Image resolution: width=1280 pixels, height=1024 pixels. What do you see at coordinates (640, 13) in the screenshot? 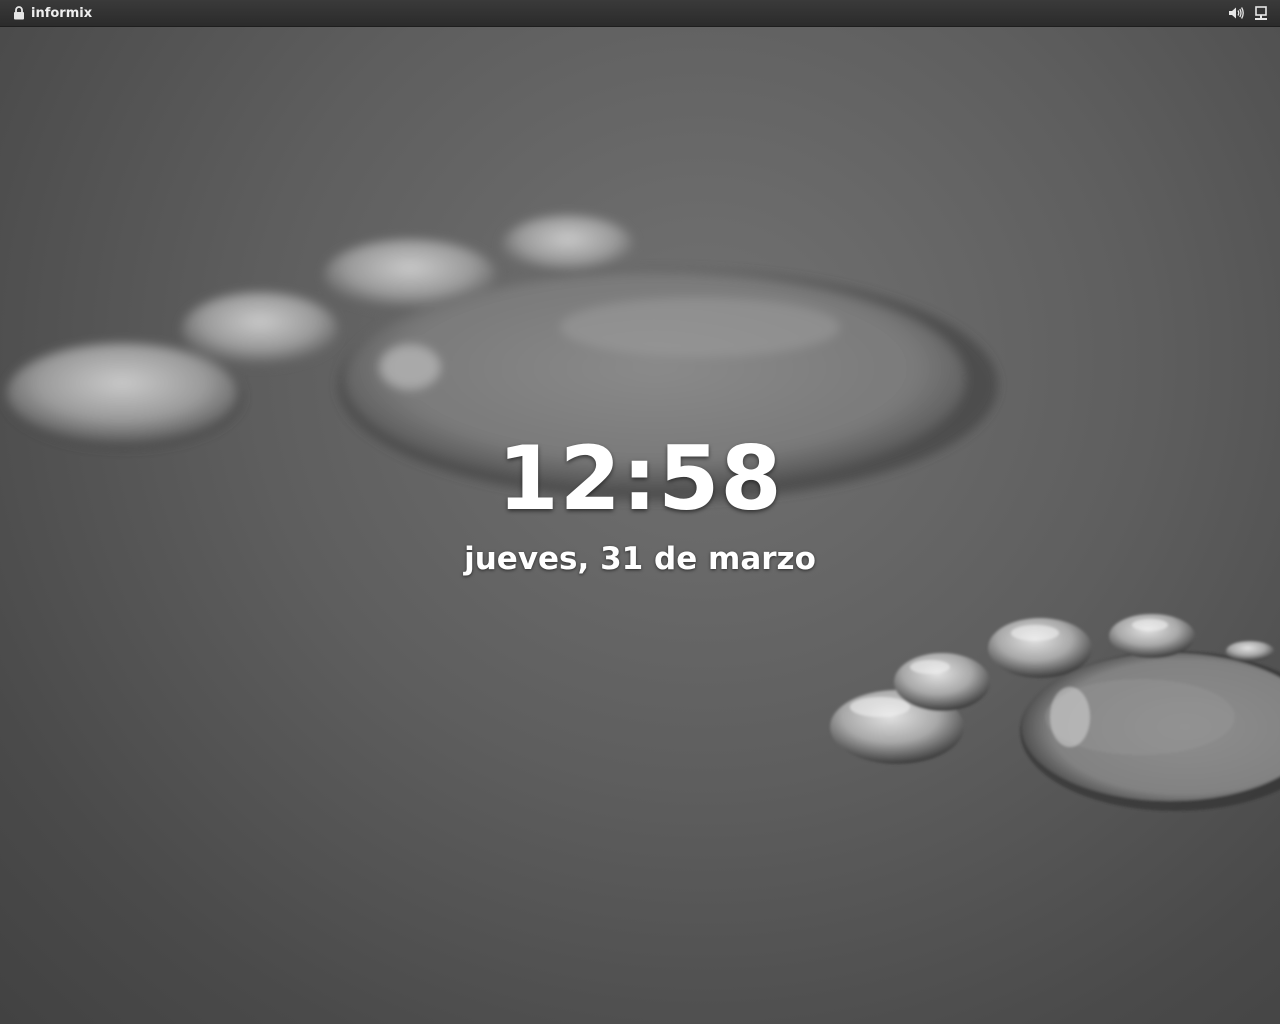
I see `top-bar: informix` at bounding box center [640, 13].